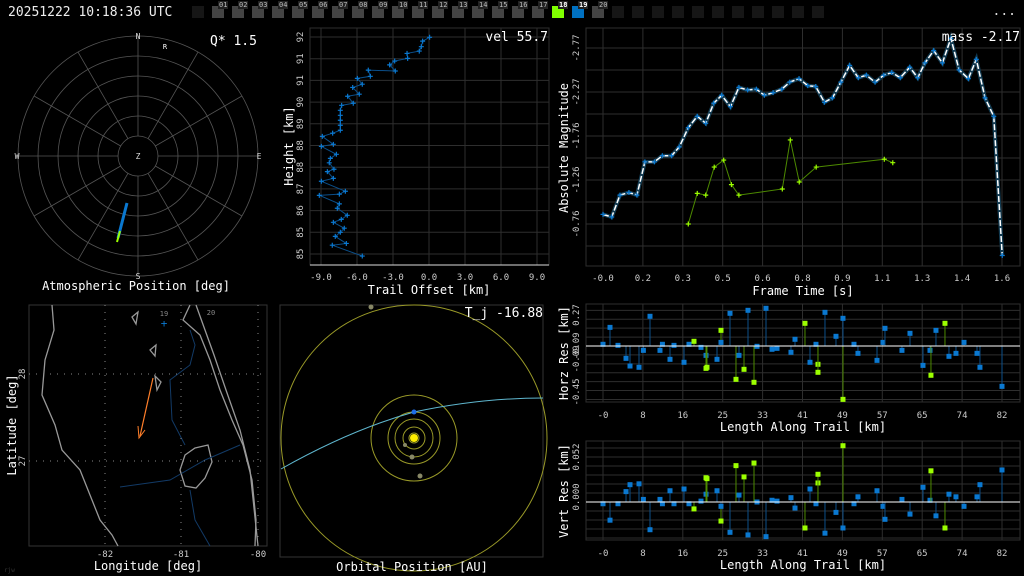 The width and height of the screenshot is (1024, 576). I want to click on x-tick-label: 65, so click(922, 554).